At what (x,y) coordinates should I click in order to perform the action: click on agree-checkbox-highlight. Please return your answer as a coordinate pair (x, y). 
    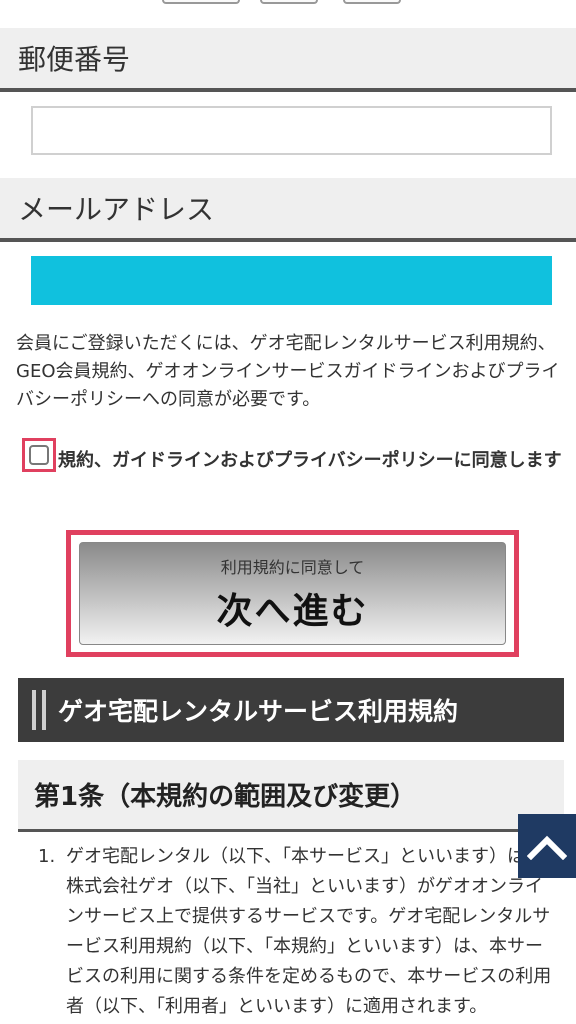
    Looking at the image, I should click on (39, 455).